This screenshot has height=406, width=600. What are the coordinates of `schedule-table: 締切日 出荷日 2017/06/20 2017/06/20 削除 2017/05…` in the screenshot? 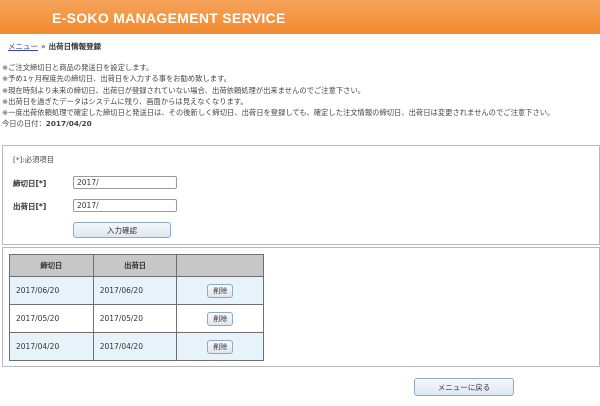 It's located at (136, 307).